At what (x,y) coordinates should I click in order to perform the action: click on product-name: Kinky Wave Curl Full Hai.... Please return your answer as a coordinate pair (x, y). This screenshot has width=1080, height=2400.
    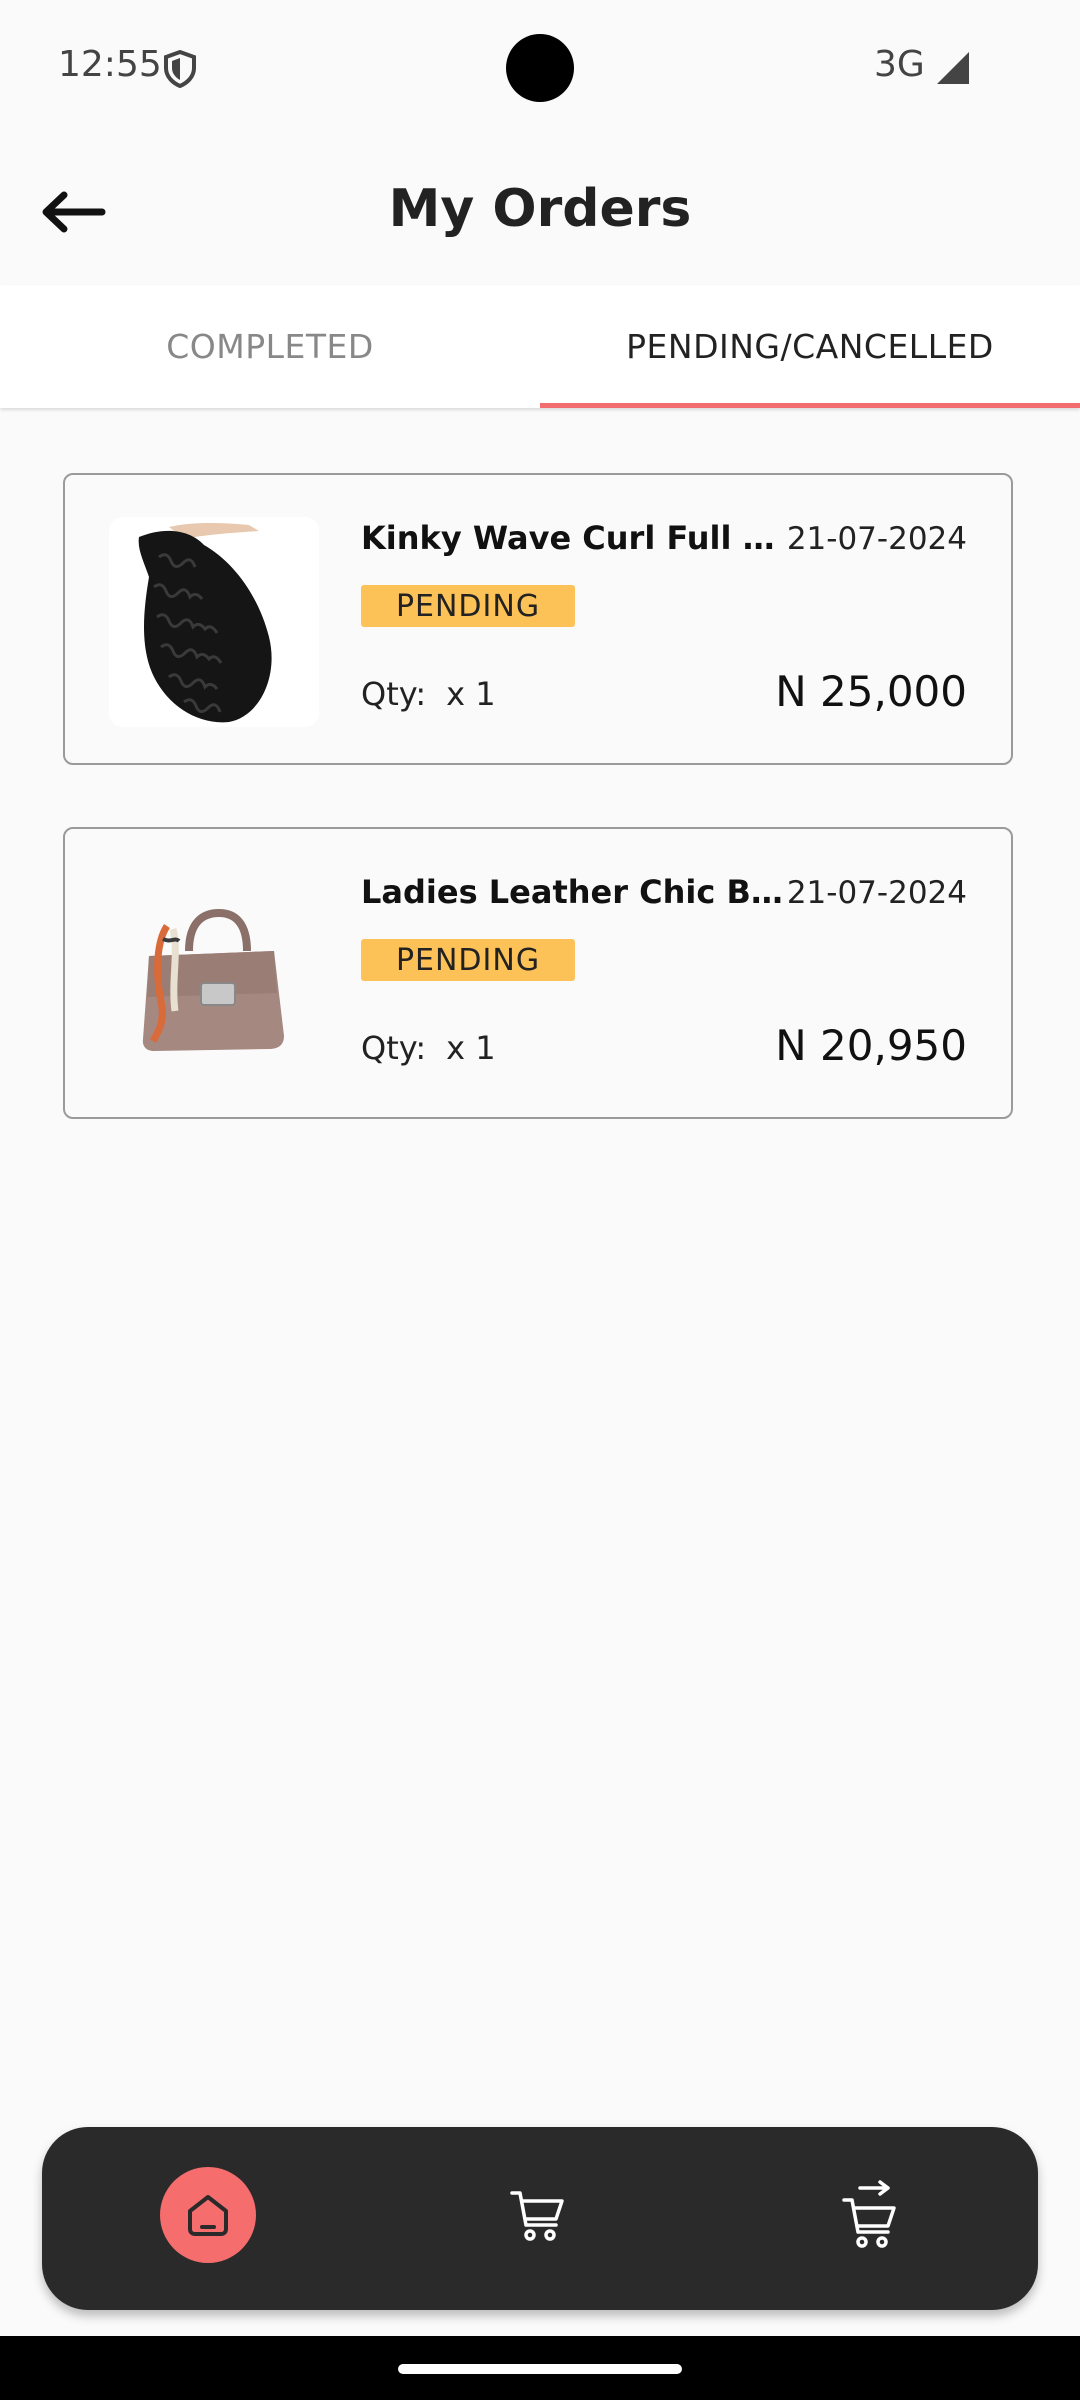
    Looking at the image, I should click on (576, 538).